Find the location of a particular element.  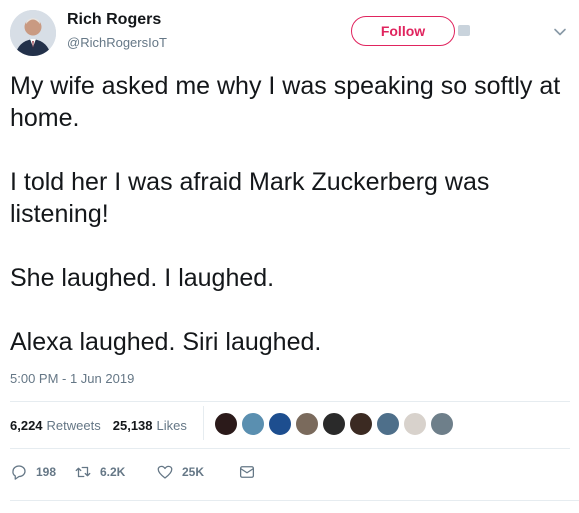

retweets-label: Retweets is located at coordinates (73, 425).